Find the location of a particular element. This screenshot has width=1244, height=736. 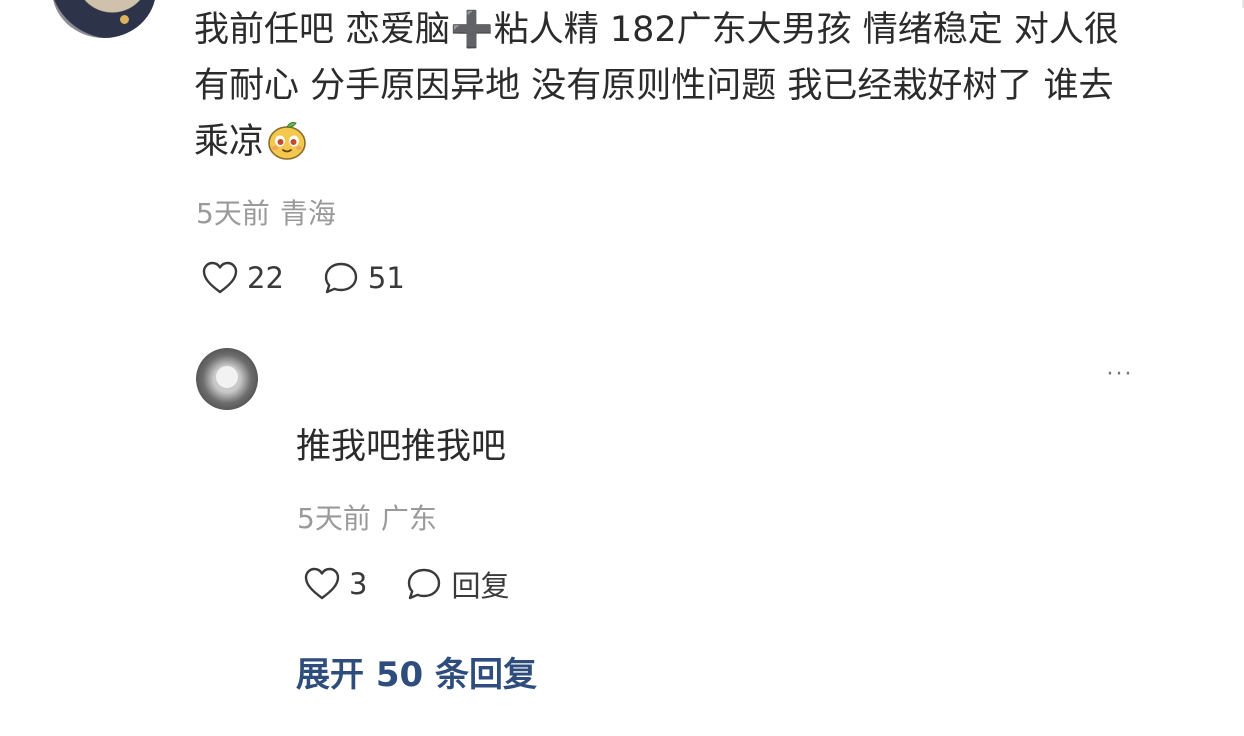

reply-meta: 5天前 广东 is located at coordinates (367, 517).